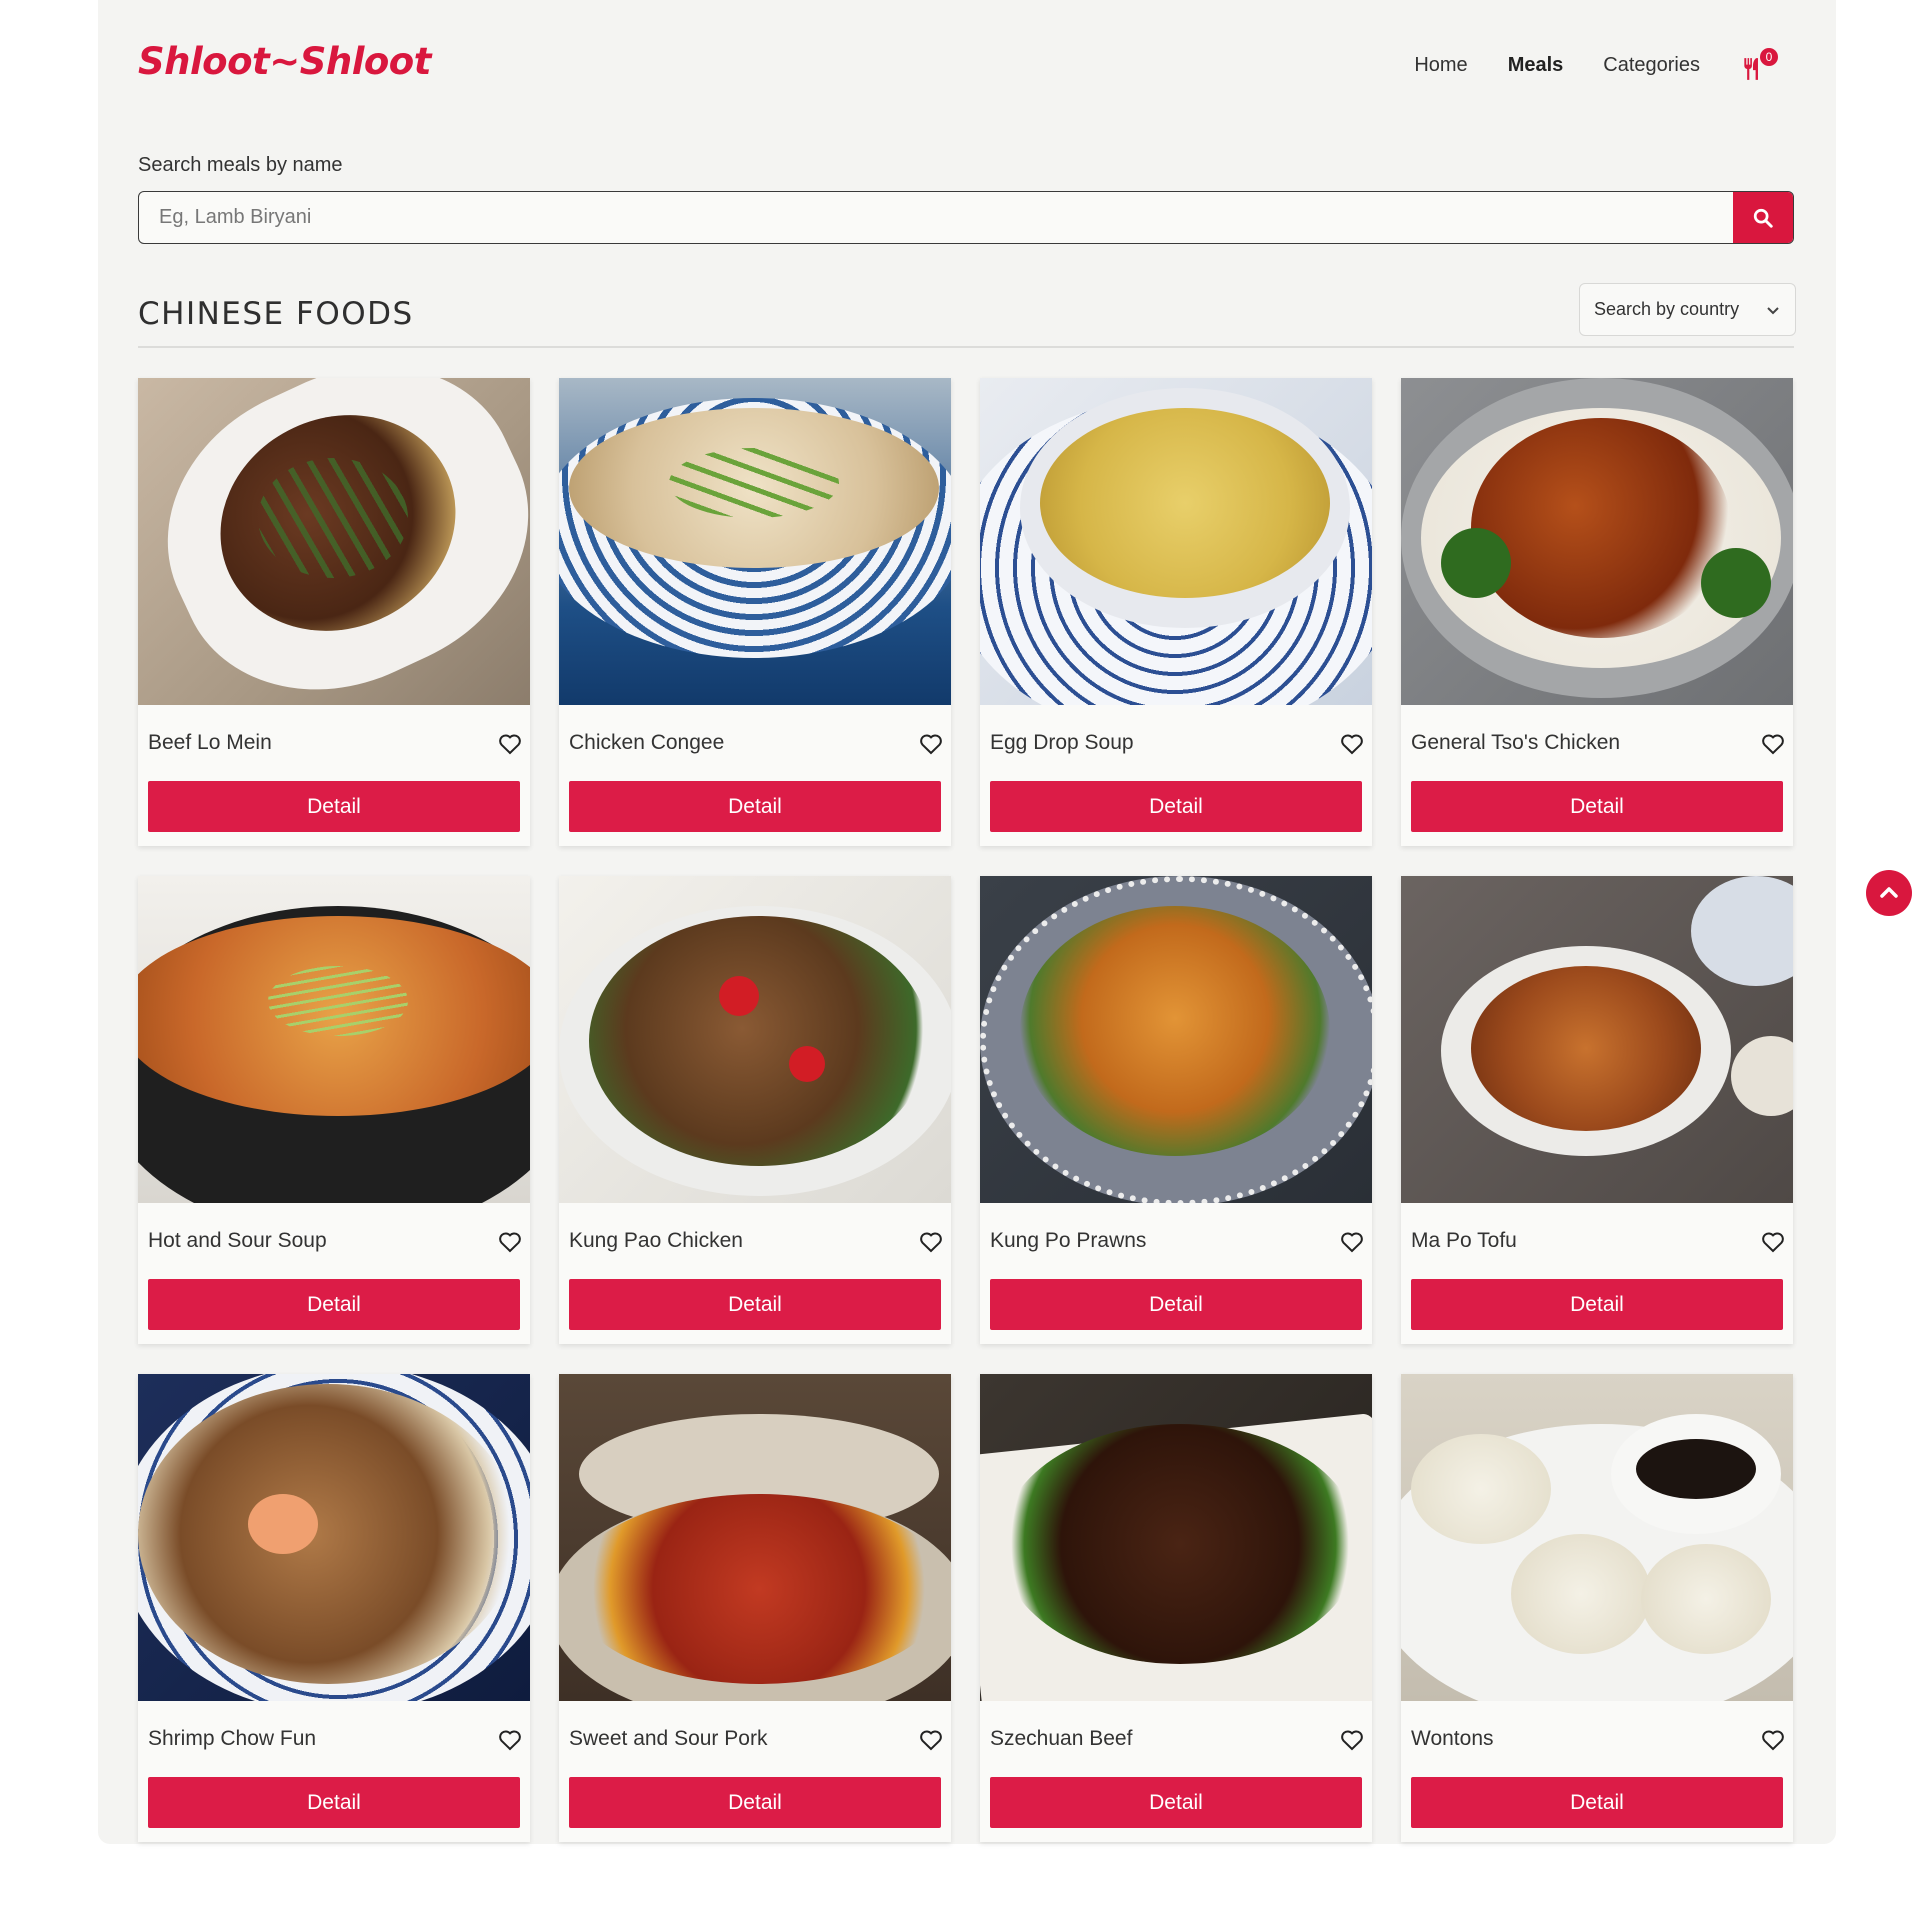  I want to click on section-divider, so click(966, 347).